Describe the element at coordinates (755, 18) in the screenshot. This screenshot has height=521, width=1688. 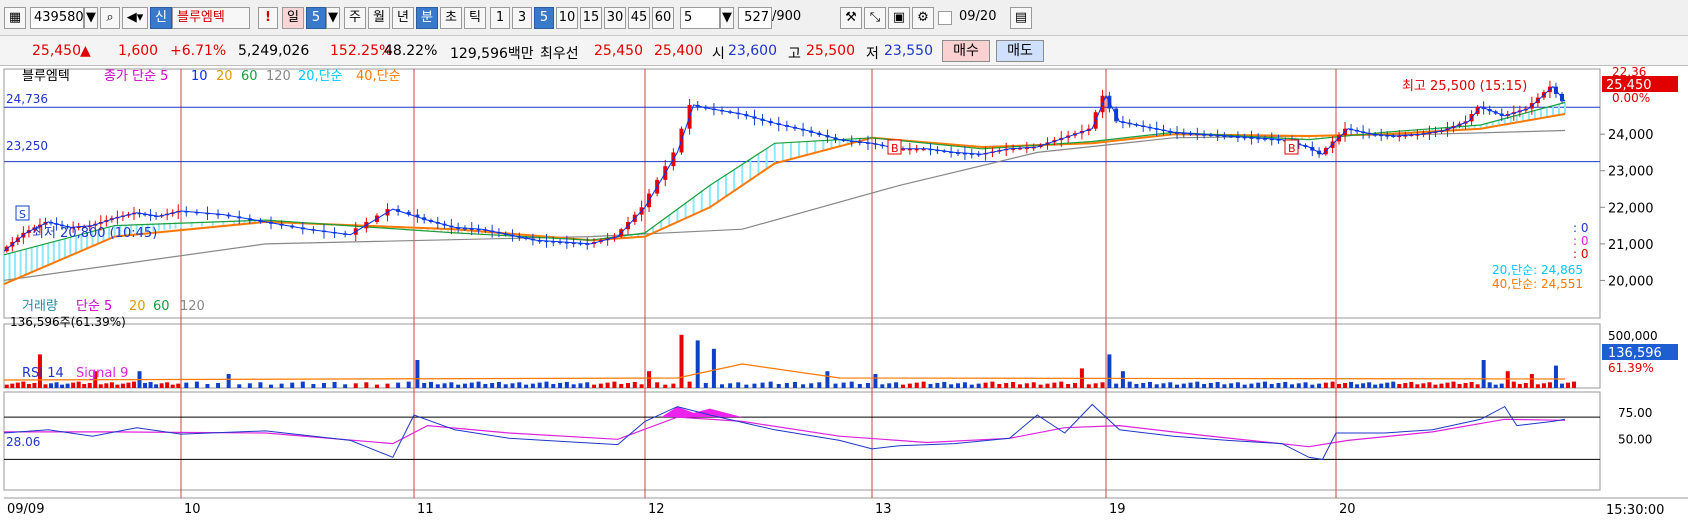
I see `bar-count-input: 527` at that location.